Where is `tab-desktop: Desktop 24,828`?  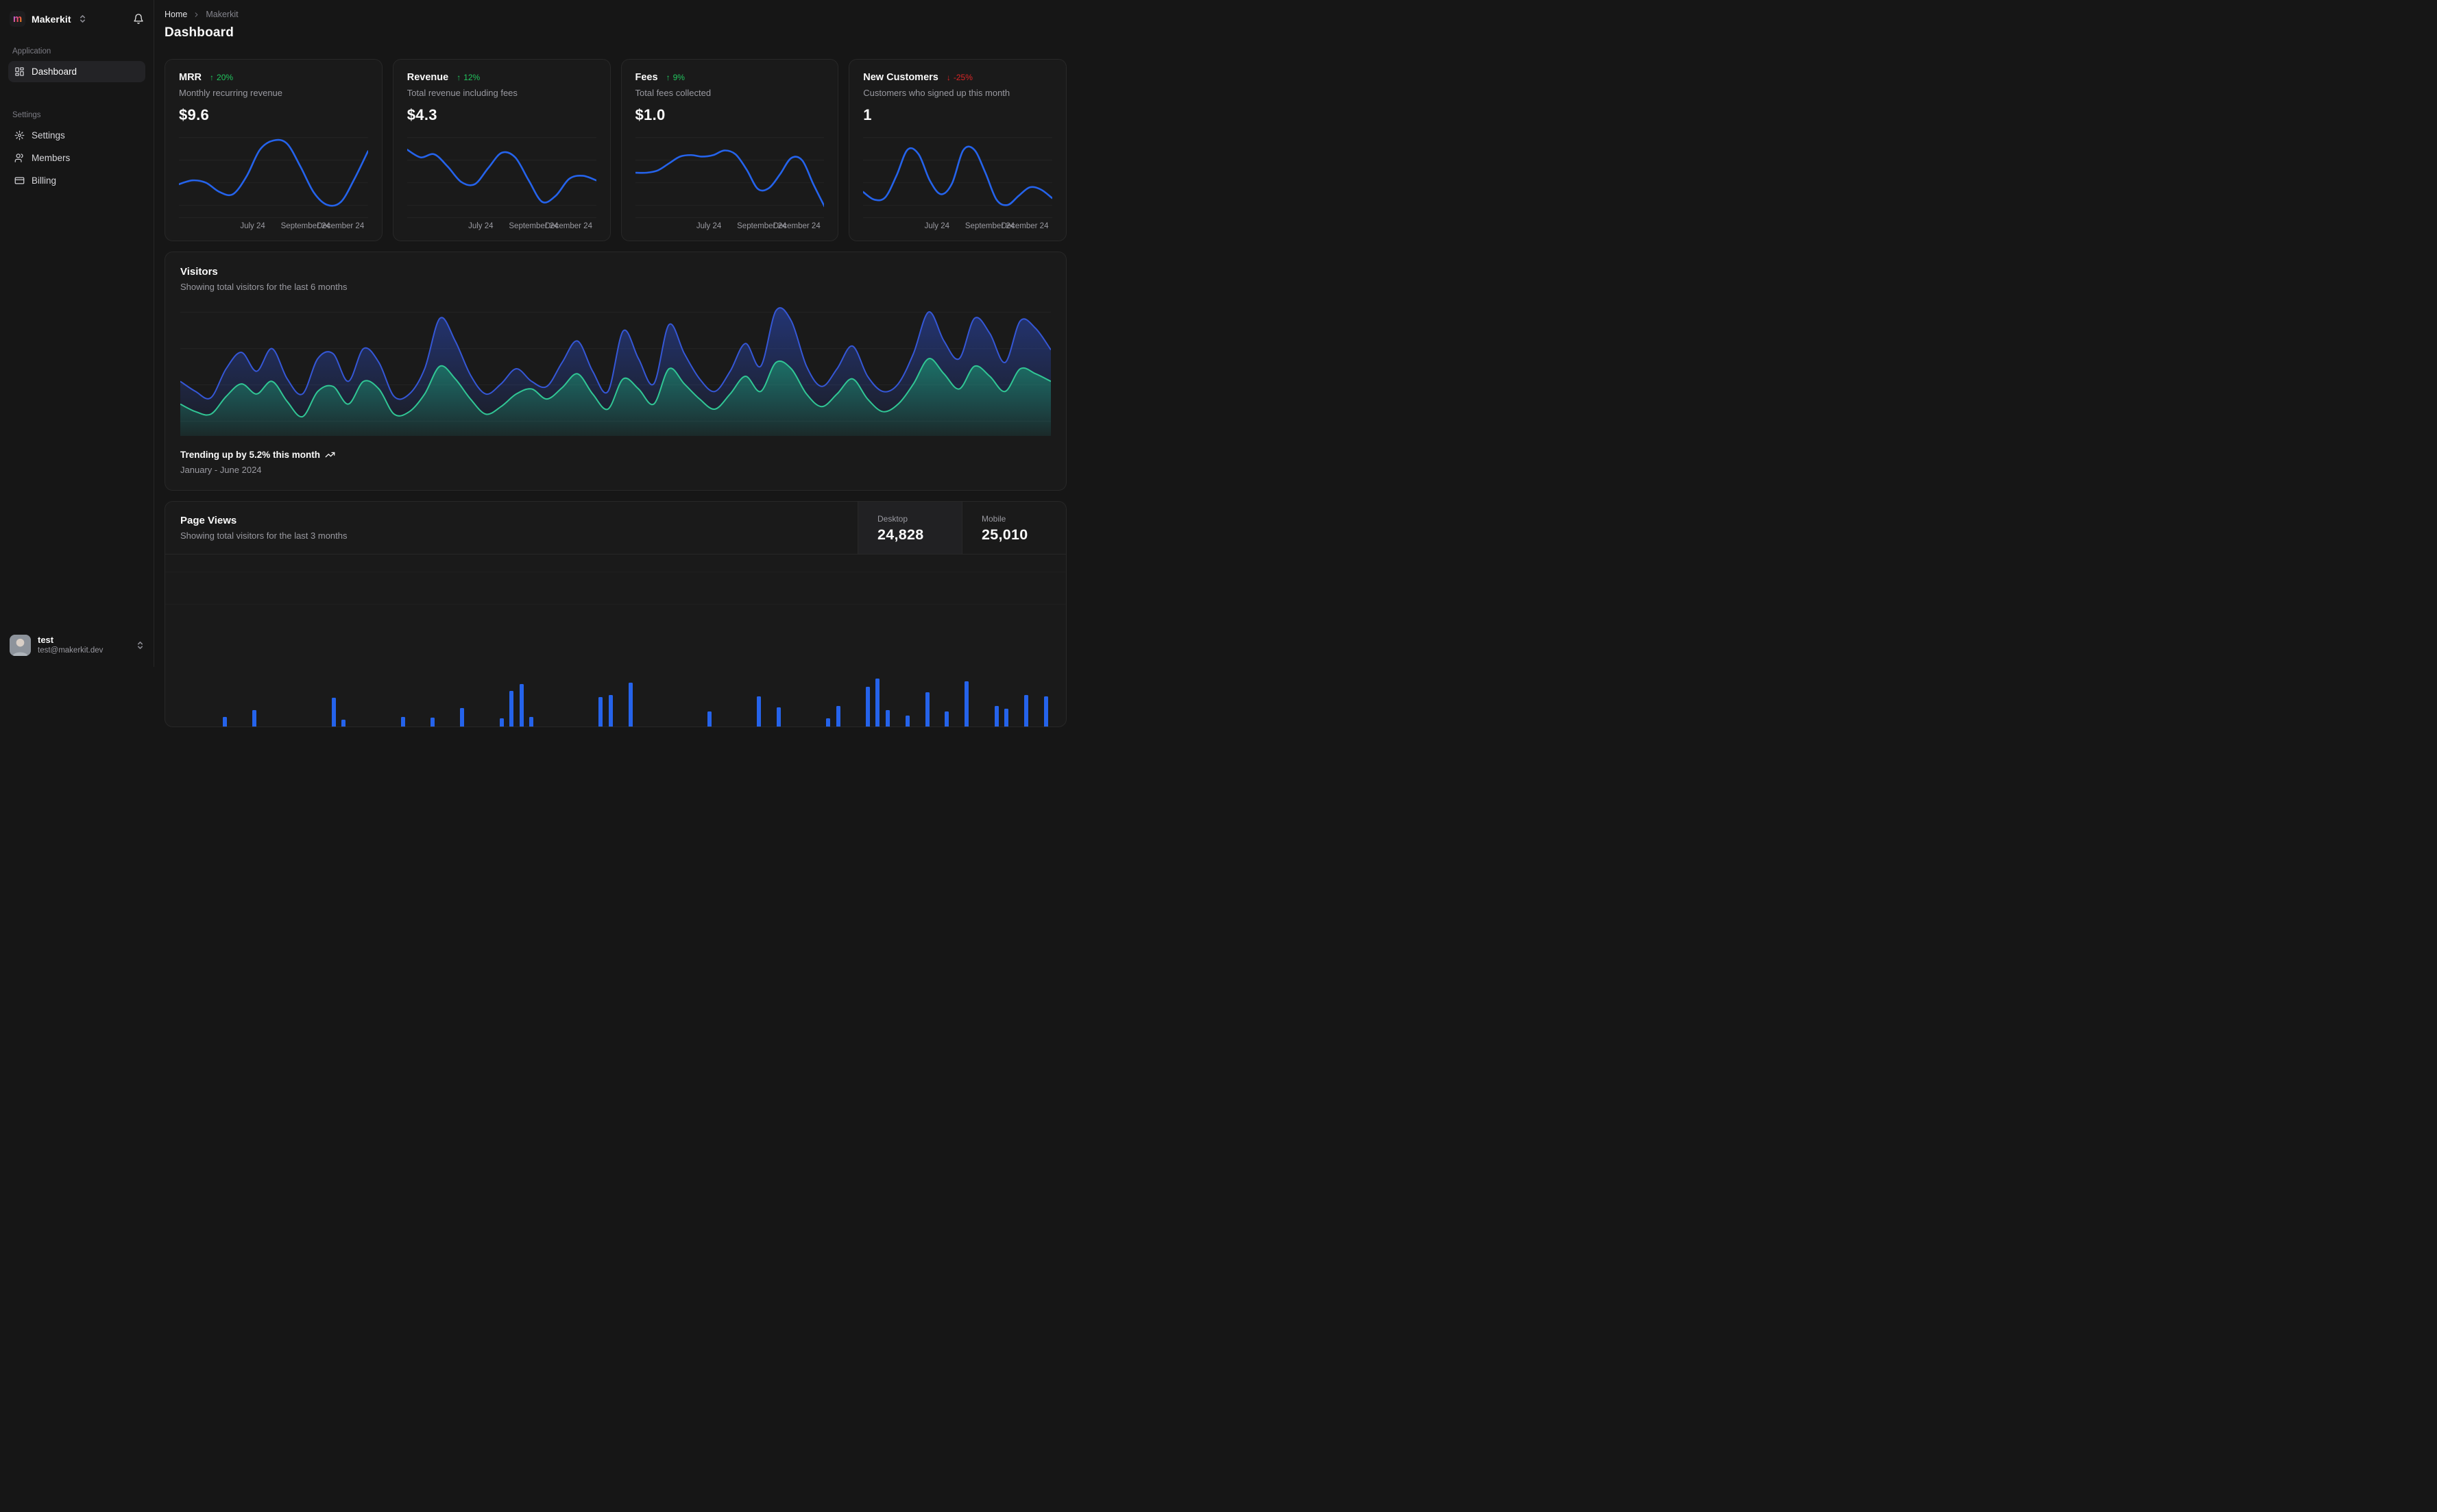
tab-desktop: Desktop 24,828 is located at coordinates (910, 528).